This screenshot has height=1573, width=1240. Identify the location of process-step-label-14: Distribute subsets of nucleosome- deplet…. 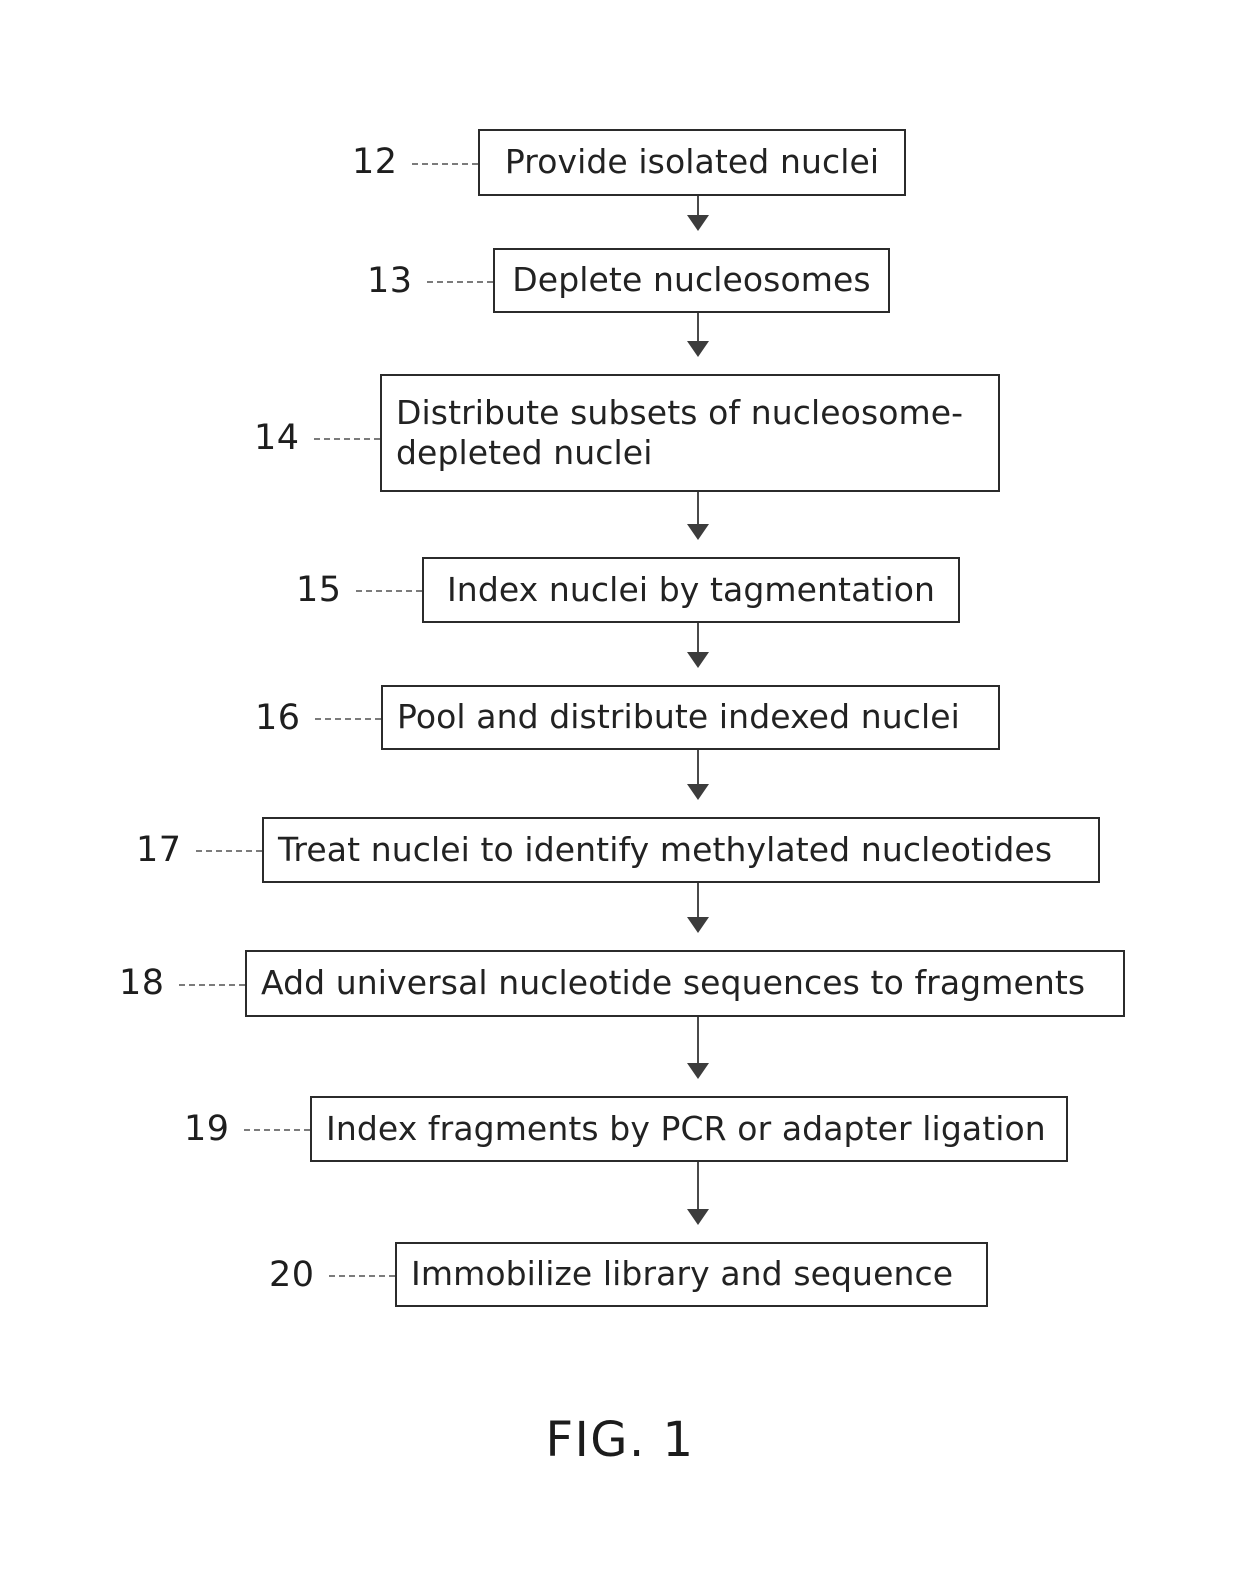
(680, 432).